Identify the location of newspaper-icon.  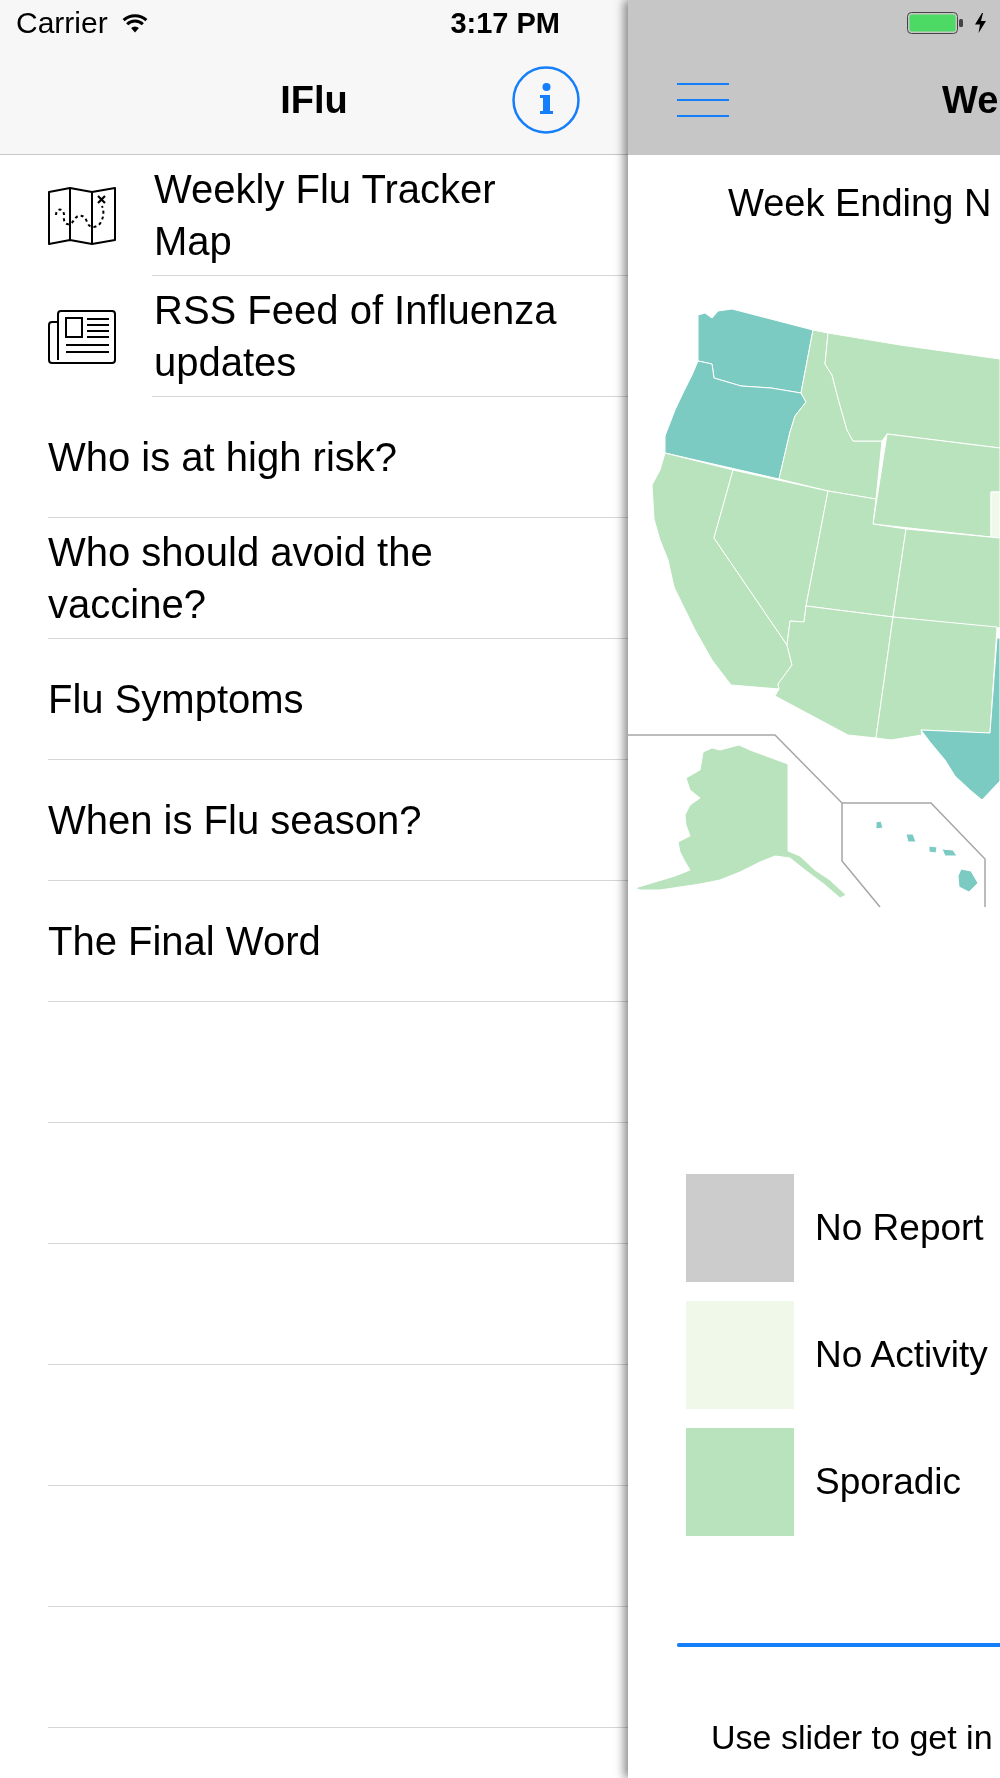
(82, 336).